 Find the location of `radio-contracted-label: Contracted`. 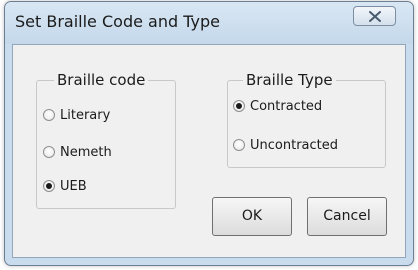

radio-contracted-label: Contracted is located at coordinates (286, 107).